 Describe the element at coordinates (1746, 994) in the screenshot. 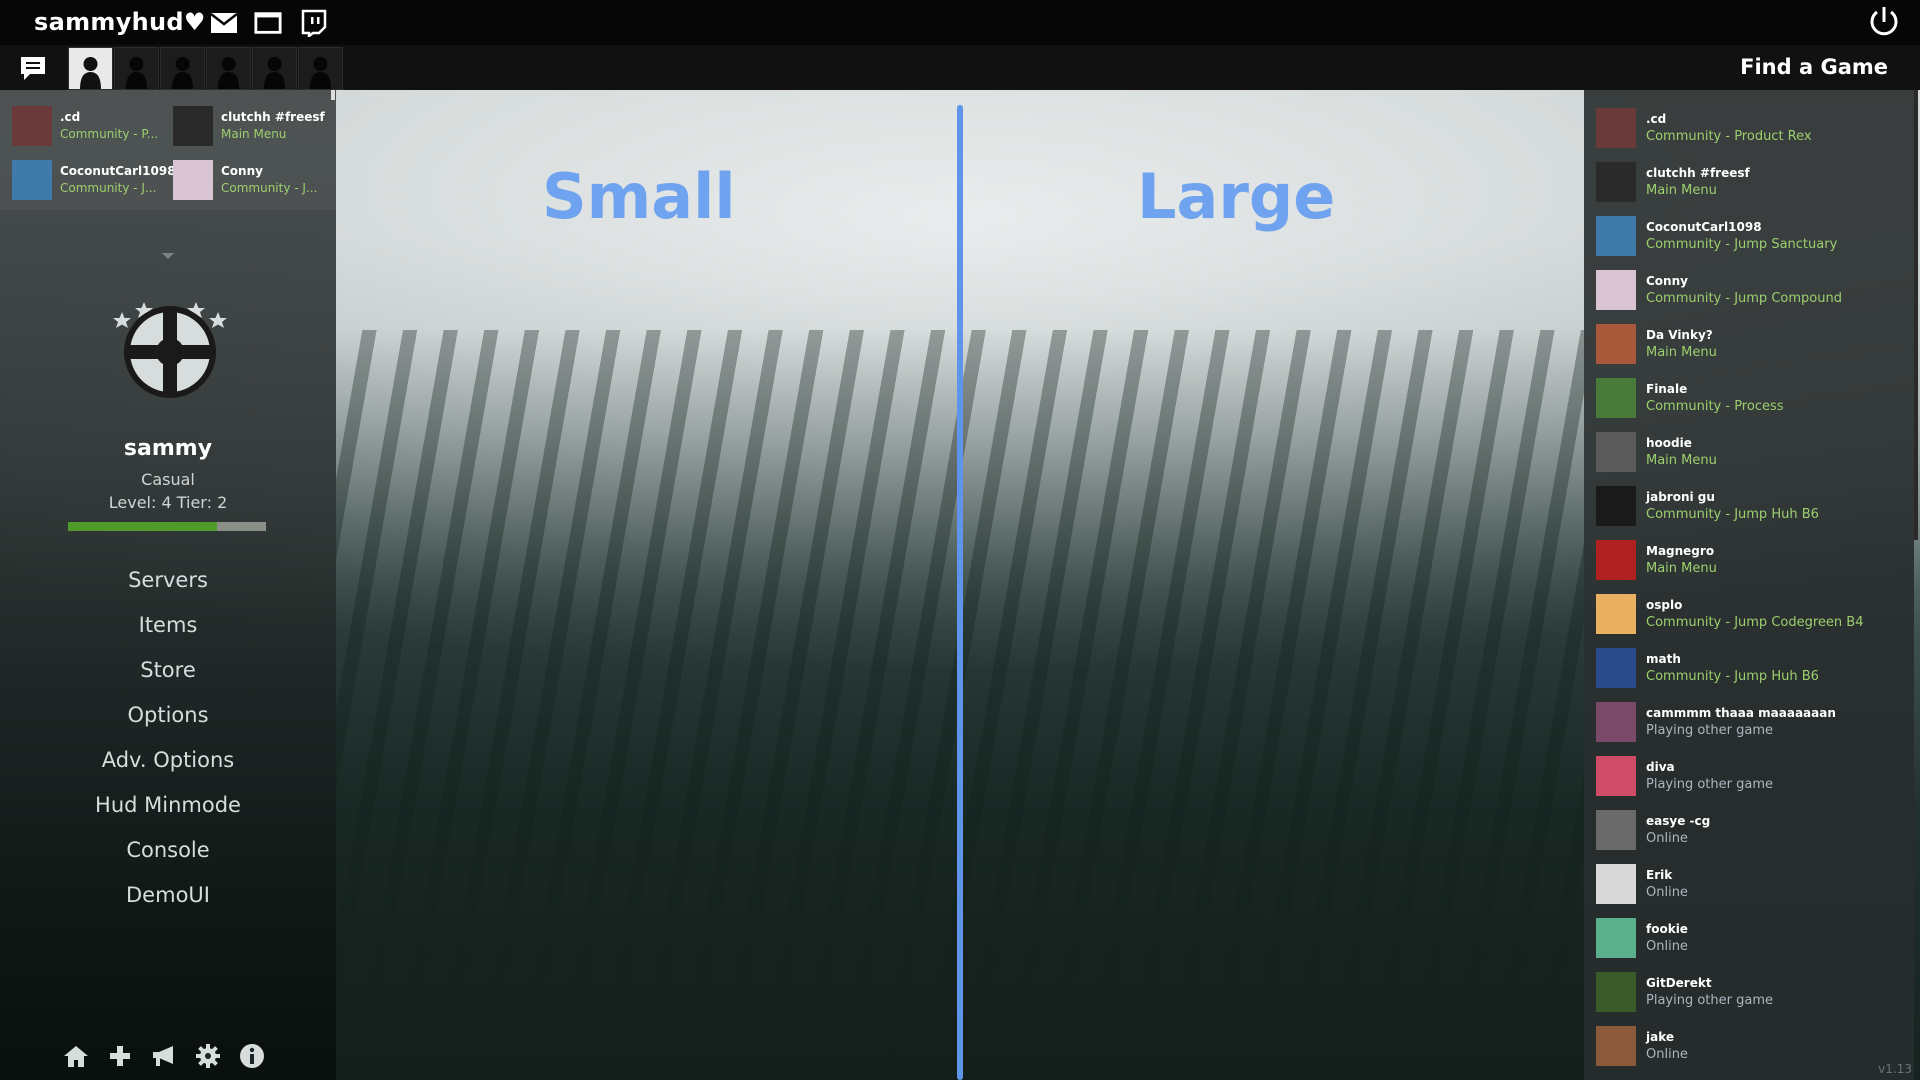

I see `friend-row: GitDerekt Playing other game` at that location.